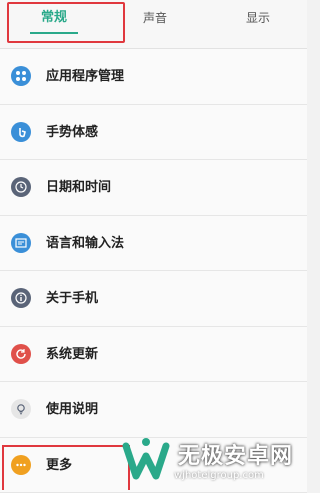  Describe the element at coordinates (153, 188) in the screenshot. I see `list-item-date-time: 日期和时间` at that location.